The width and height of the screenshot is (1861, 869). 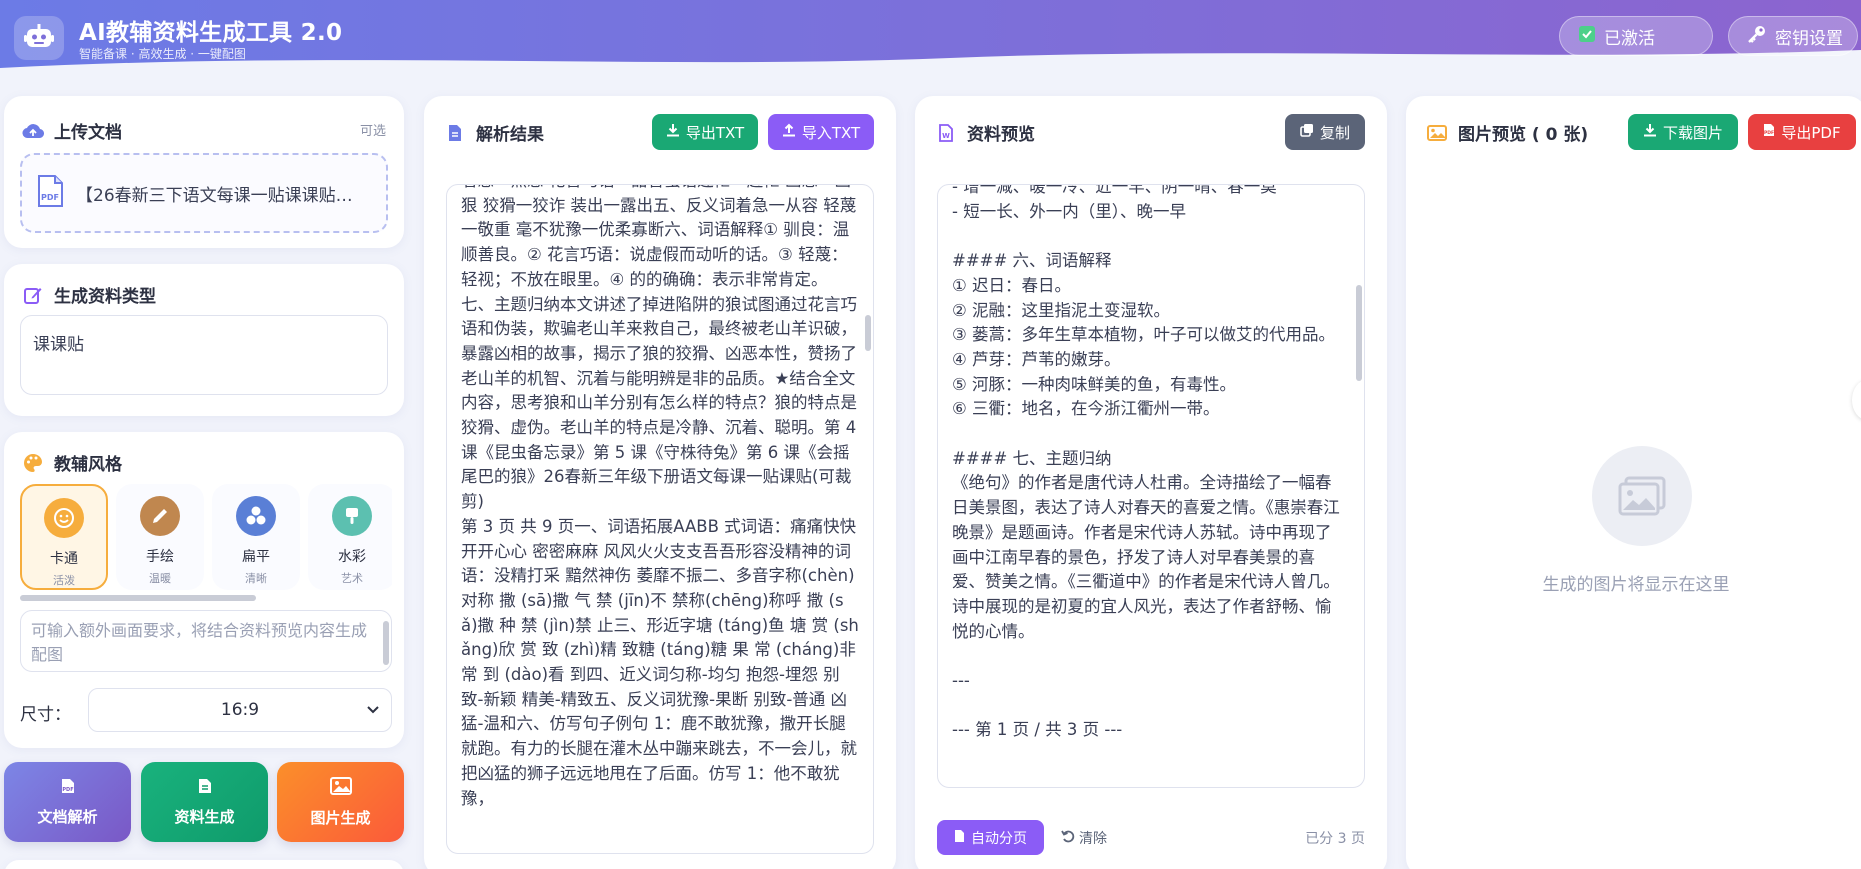 I want to click on app-subtitle: 智能备课 · 高效生成 · 一键配图, so click(x=162, y=54).